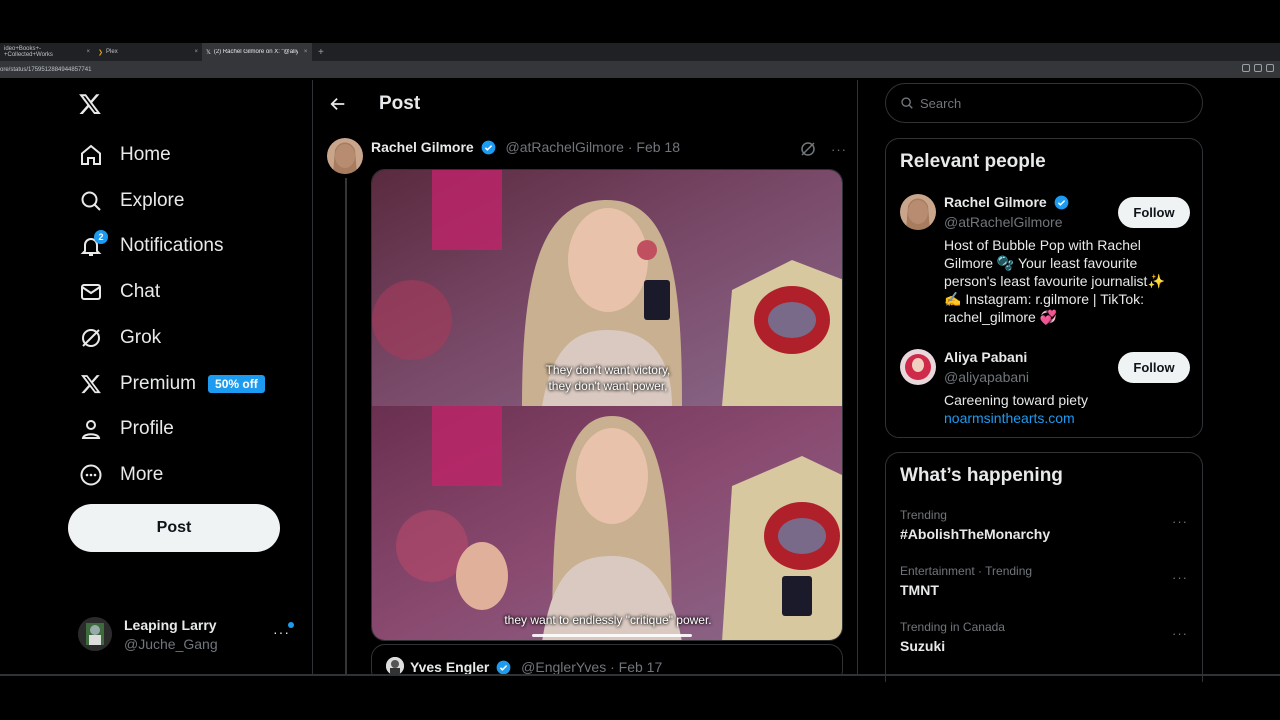  What do you see at coordinates (966, 571) in the screenshot?
I see `trend-meta: Entertainment · Trending` at bounding box center [966, 571].